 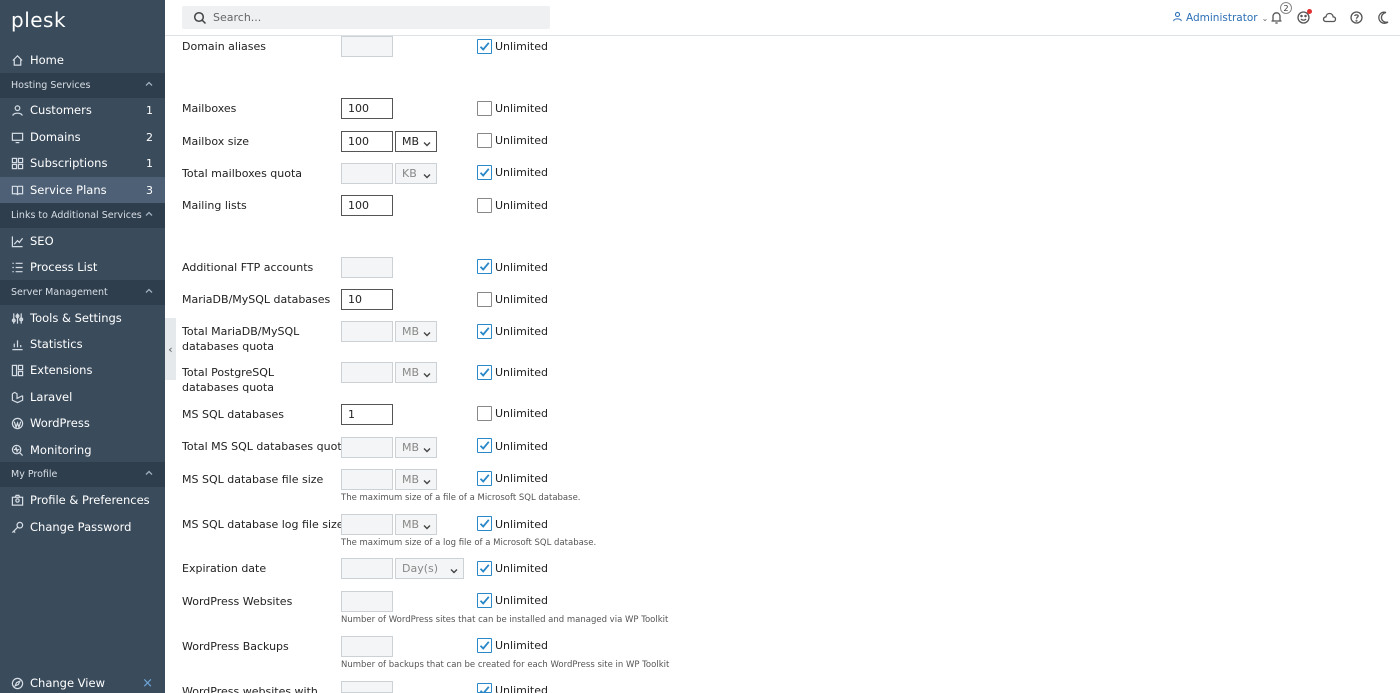 I want to click on wordpress-icon, so click(x=17, y=423).